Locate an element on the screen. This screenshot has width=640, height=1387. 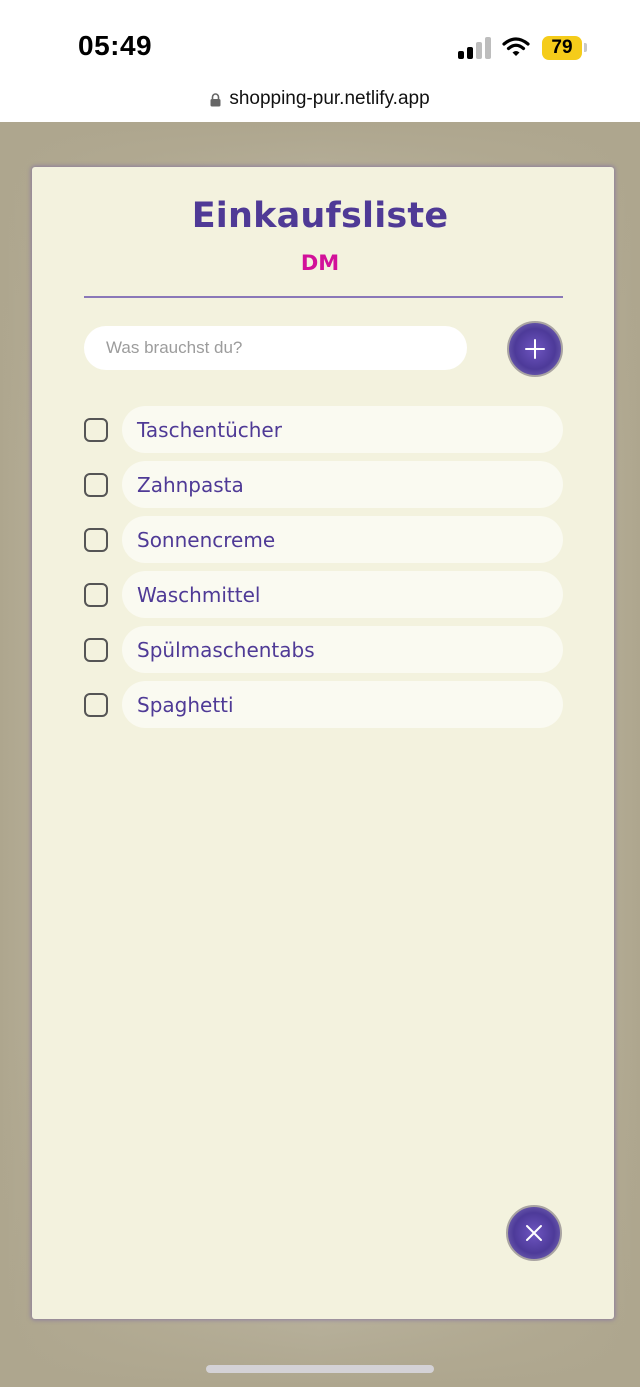
wifi-icon is located at coordinates (516, 46).